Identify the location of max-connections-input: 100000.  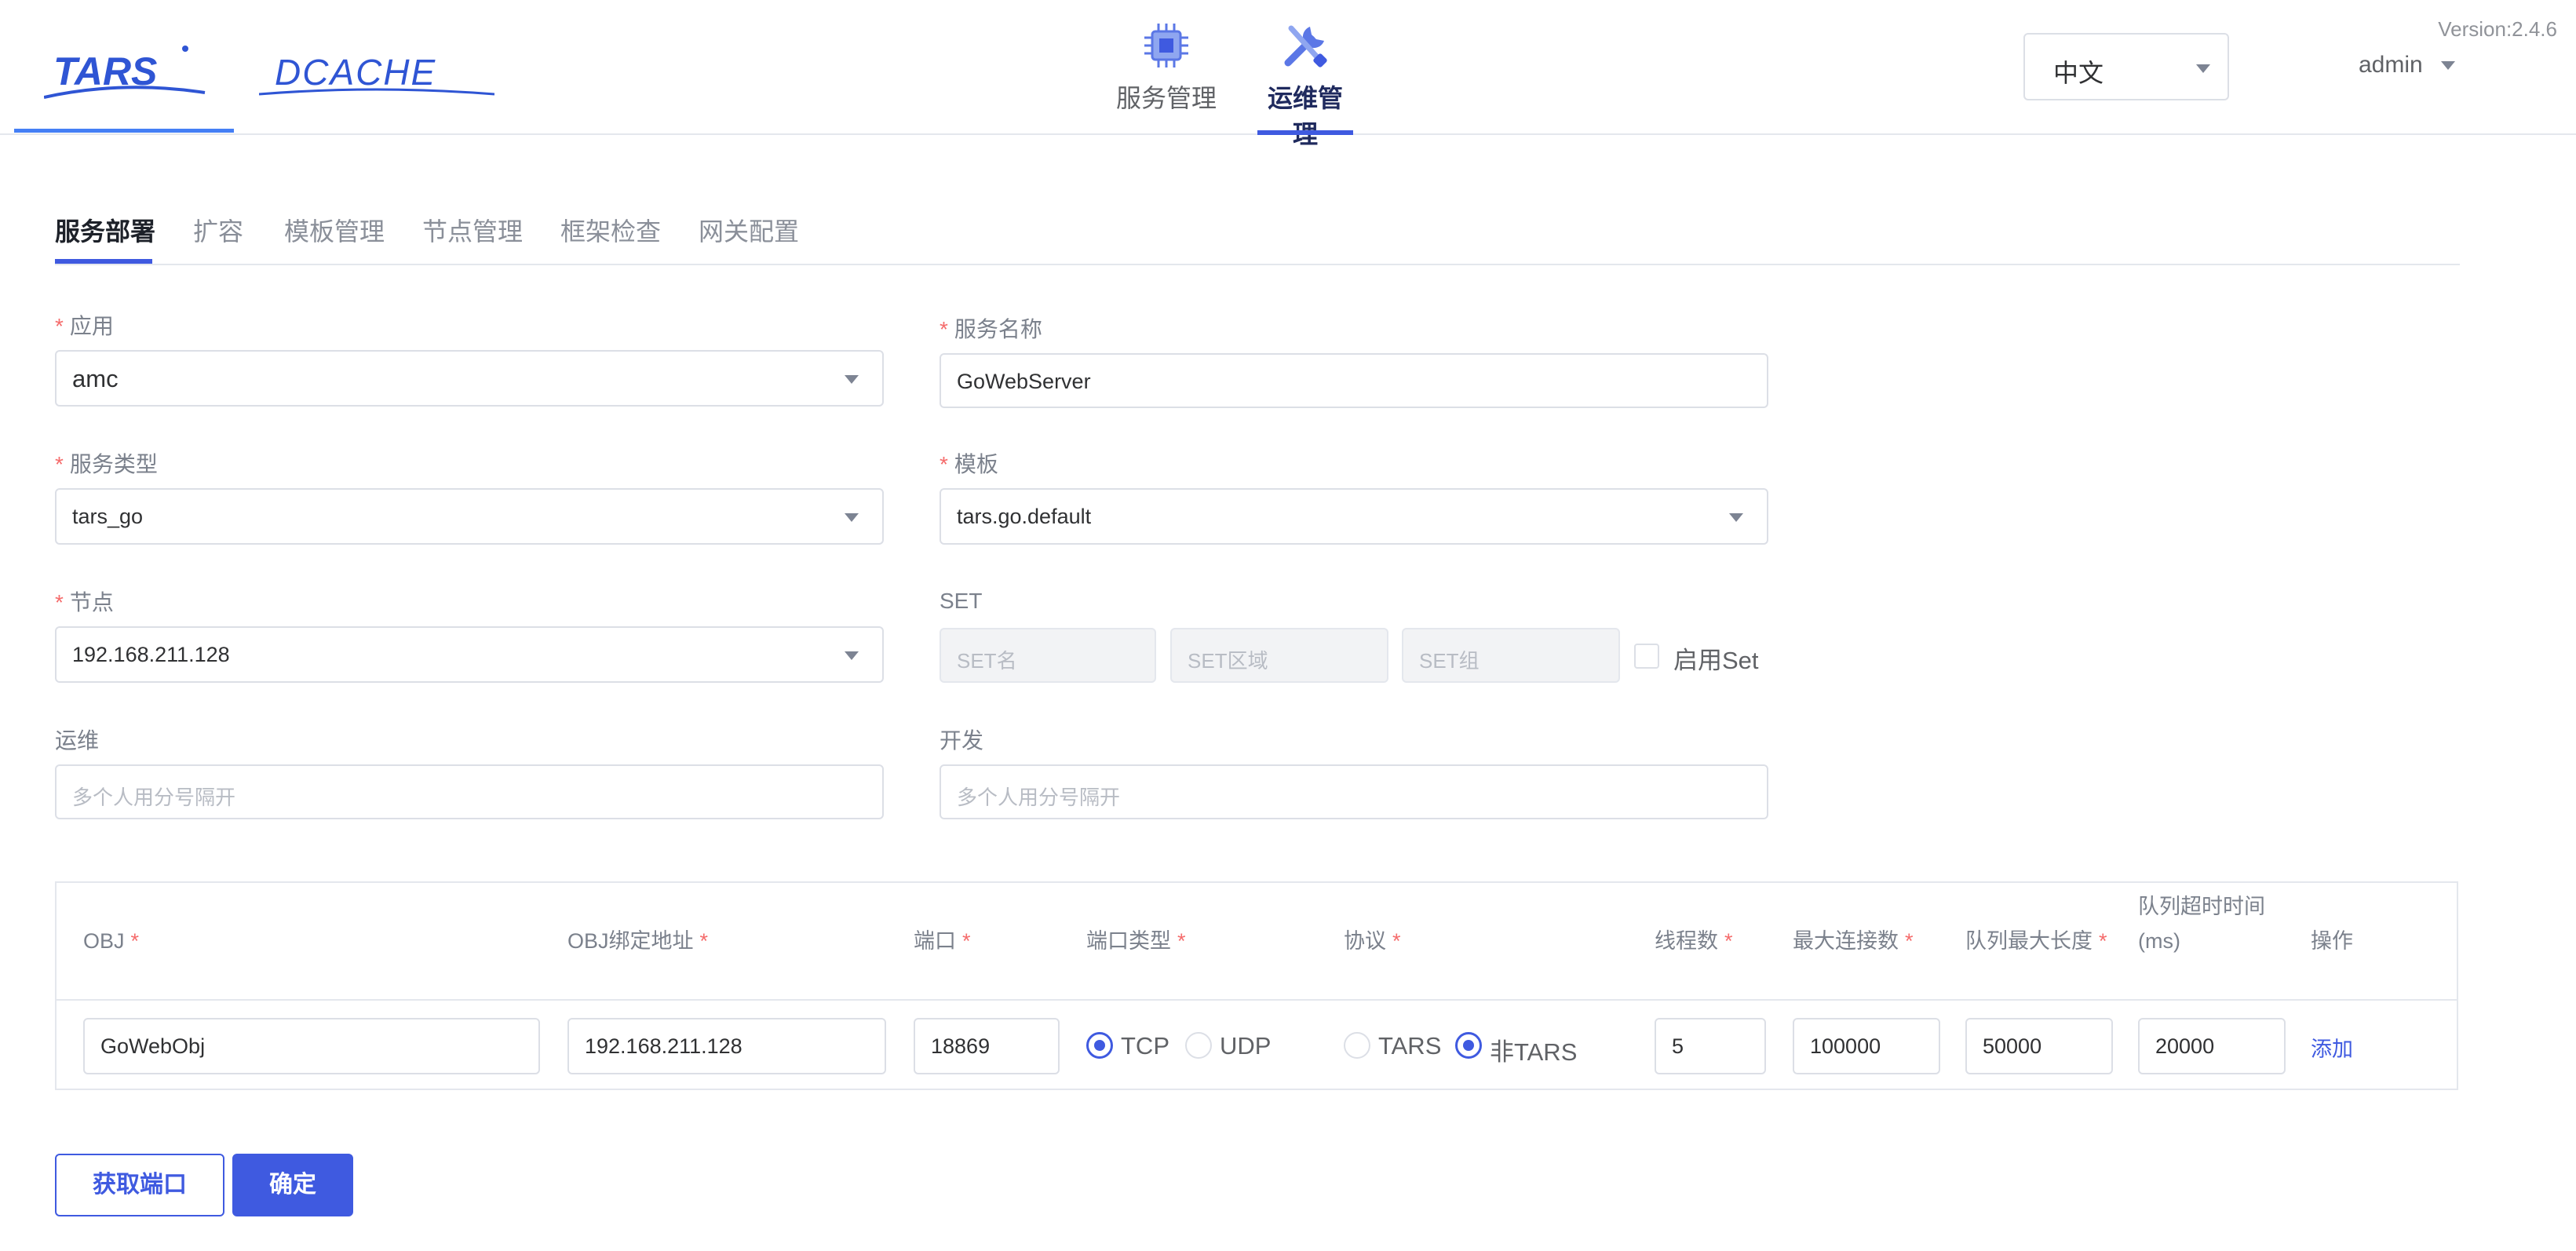
(1867, 1046).